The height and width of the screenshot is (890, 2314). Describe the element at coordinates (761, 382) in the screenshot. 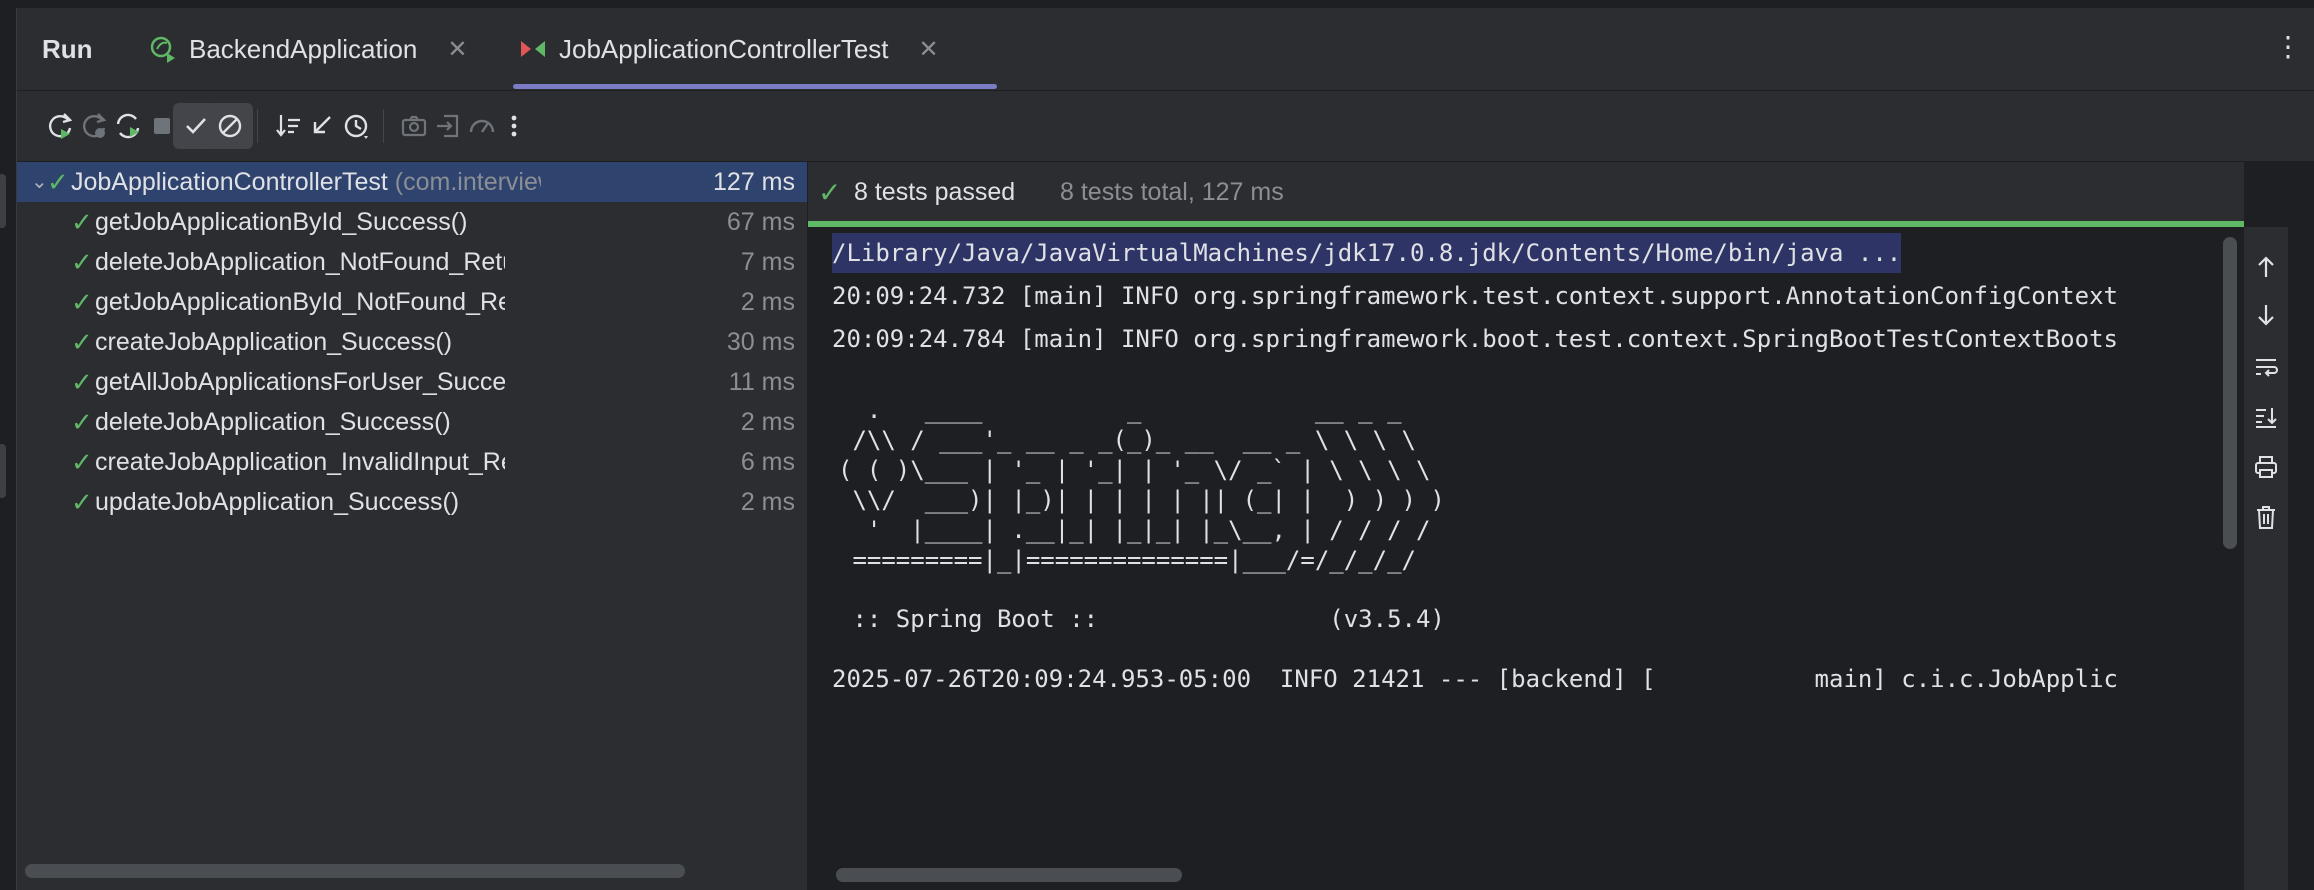

I see `test-duration: 11 ms` at that location.